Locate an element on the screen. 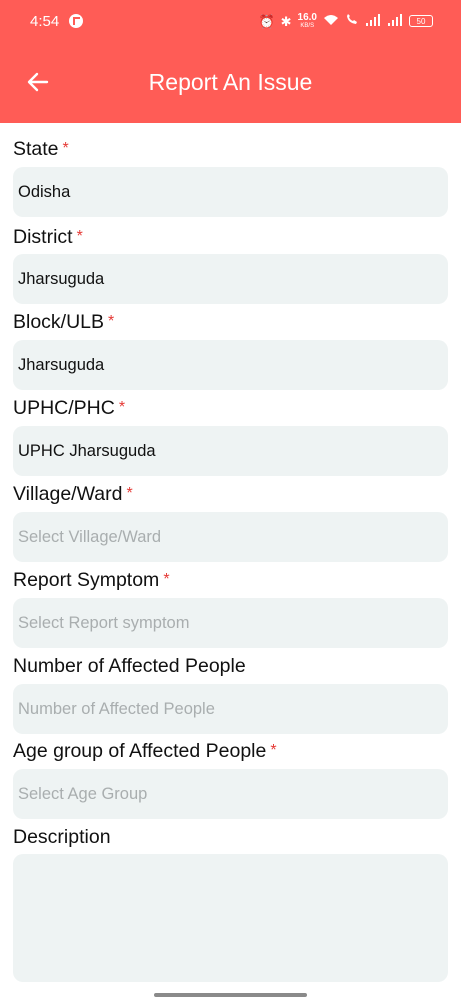  uphc-phc-label: UPHC/PHC * is located at coordinates (69, 408).